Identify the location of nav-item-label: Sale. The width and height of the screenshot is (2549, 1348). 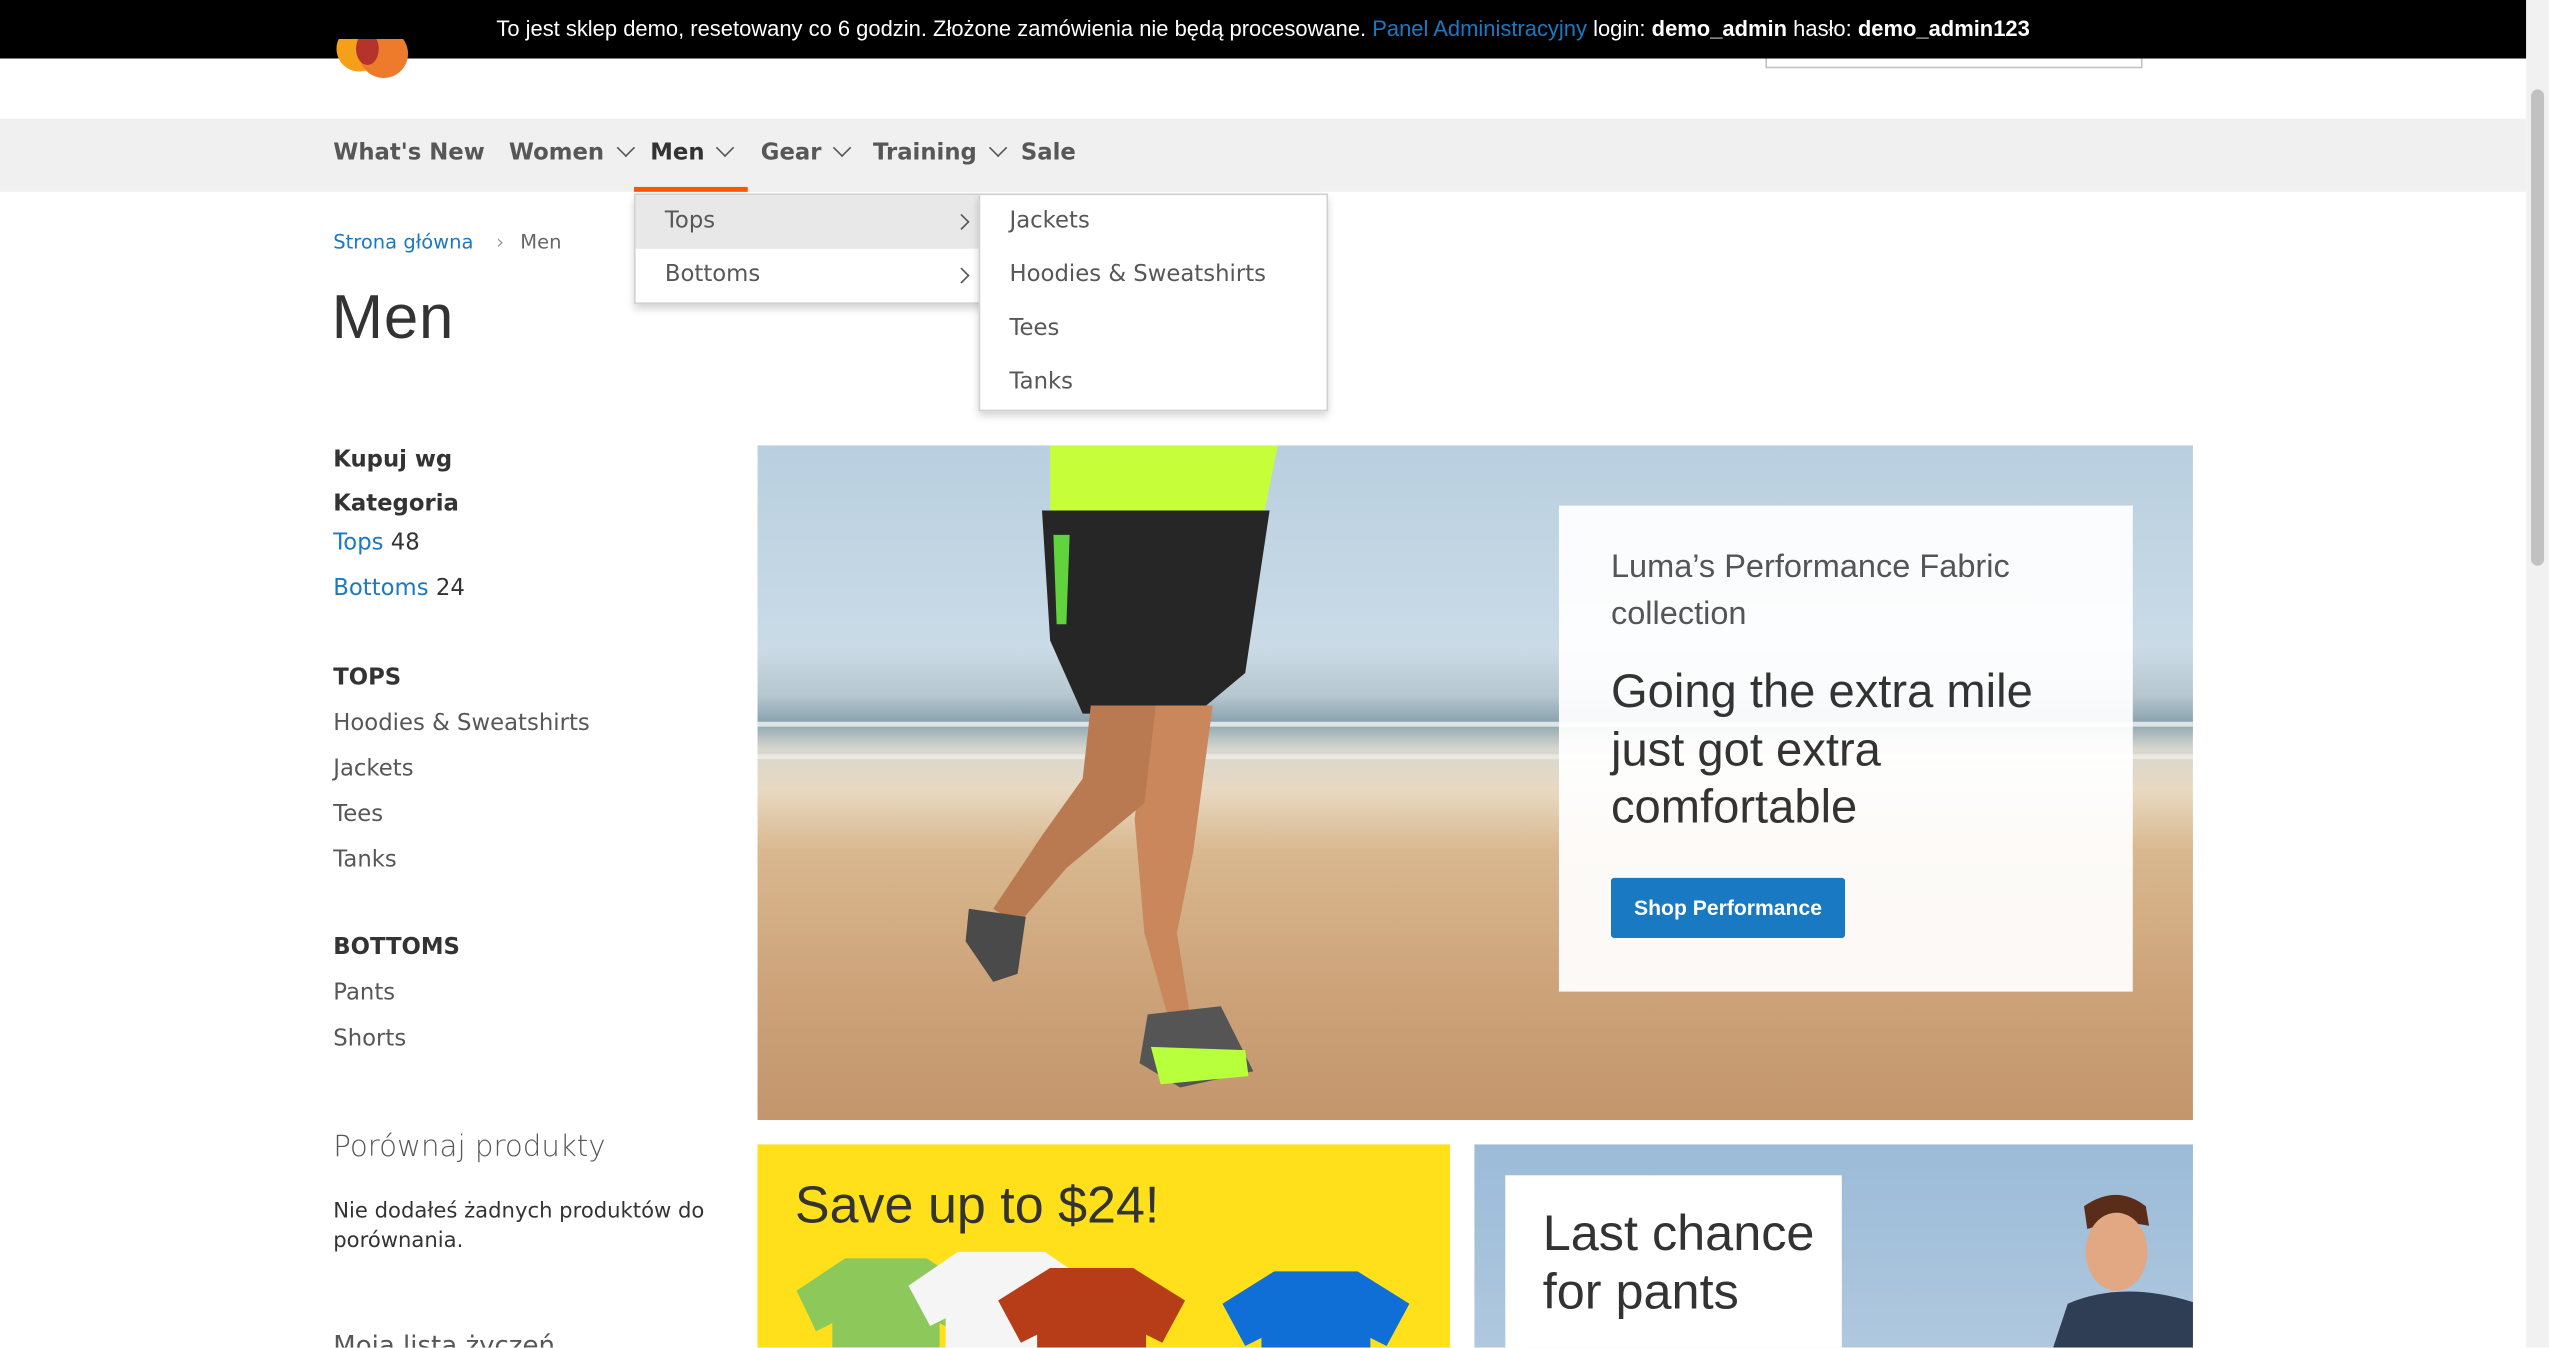
(1048, 152).